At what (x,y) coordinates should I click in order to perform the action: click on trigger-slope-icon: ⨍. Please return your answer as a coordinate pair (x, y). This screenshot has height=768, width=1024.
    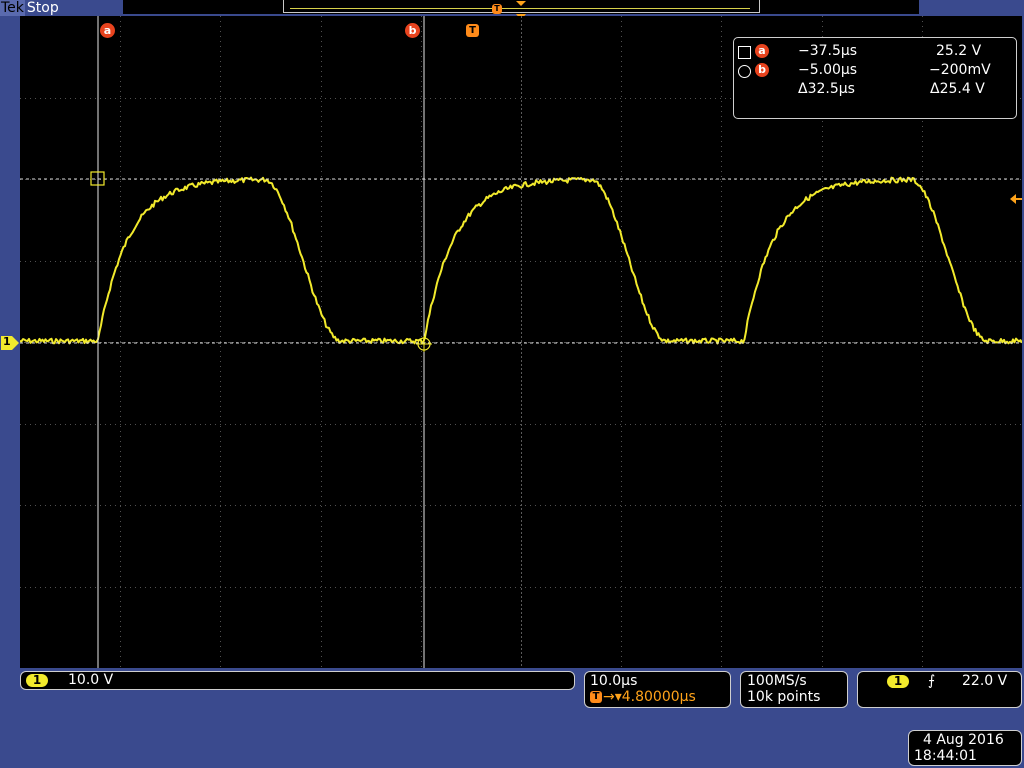
    Looking at the image, I should click on (932, 681).